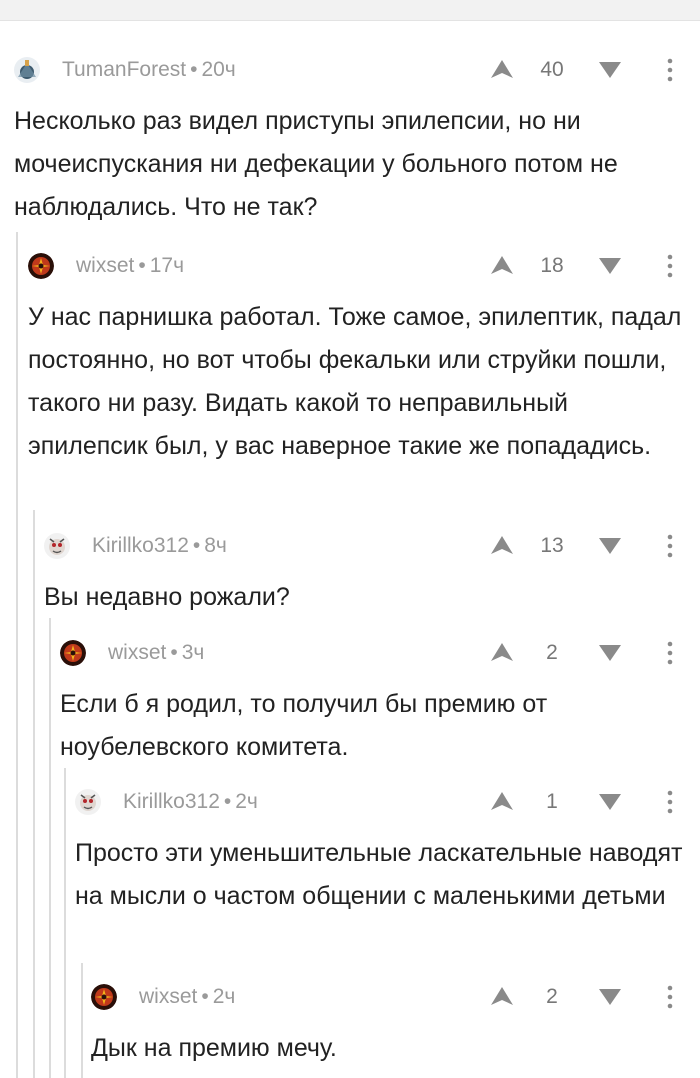 The width and height of the screenshot is (700, 1078). I want to click on comment-meta: wixset • 17ч, so click(130, 266).